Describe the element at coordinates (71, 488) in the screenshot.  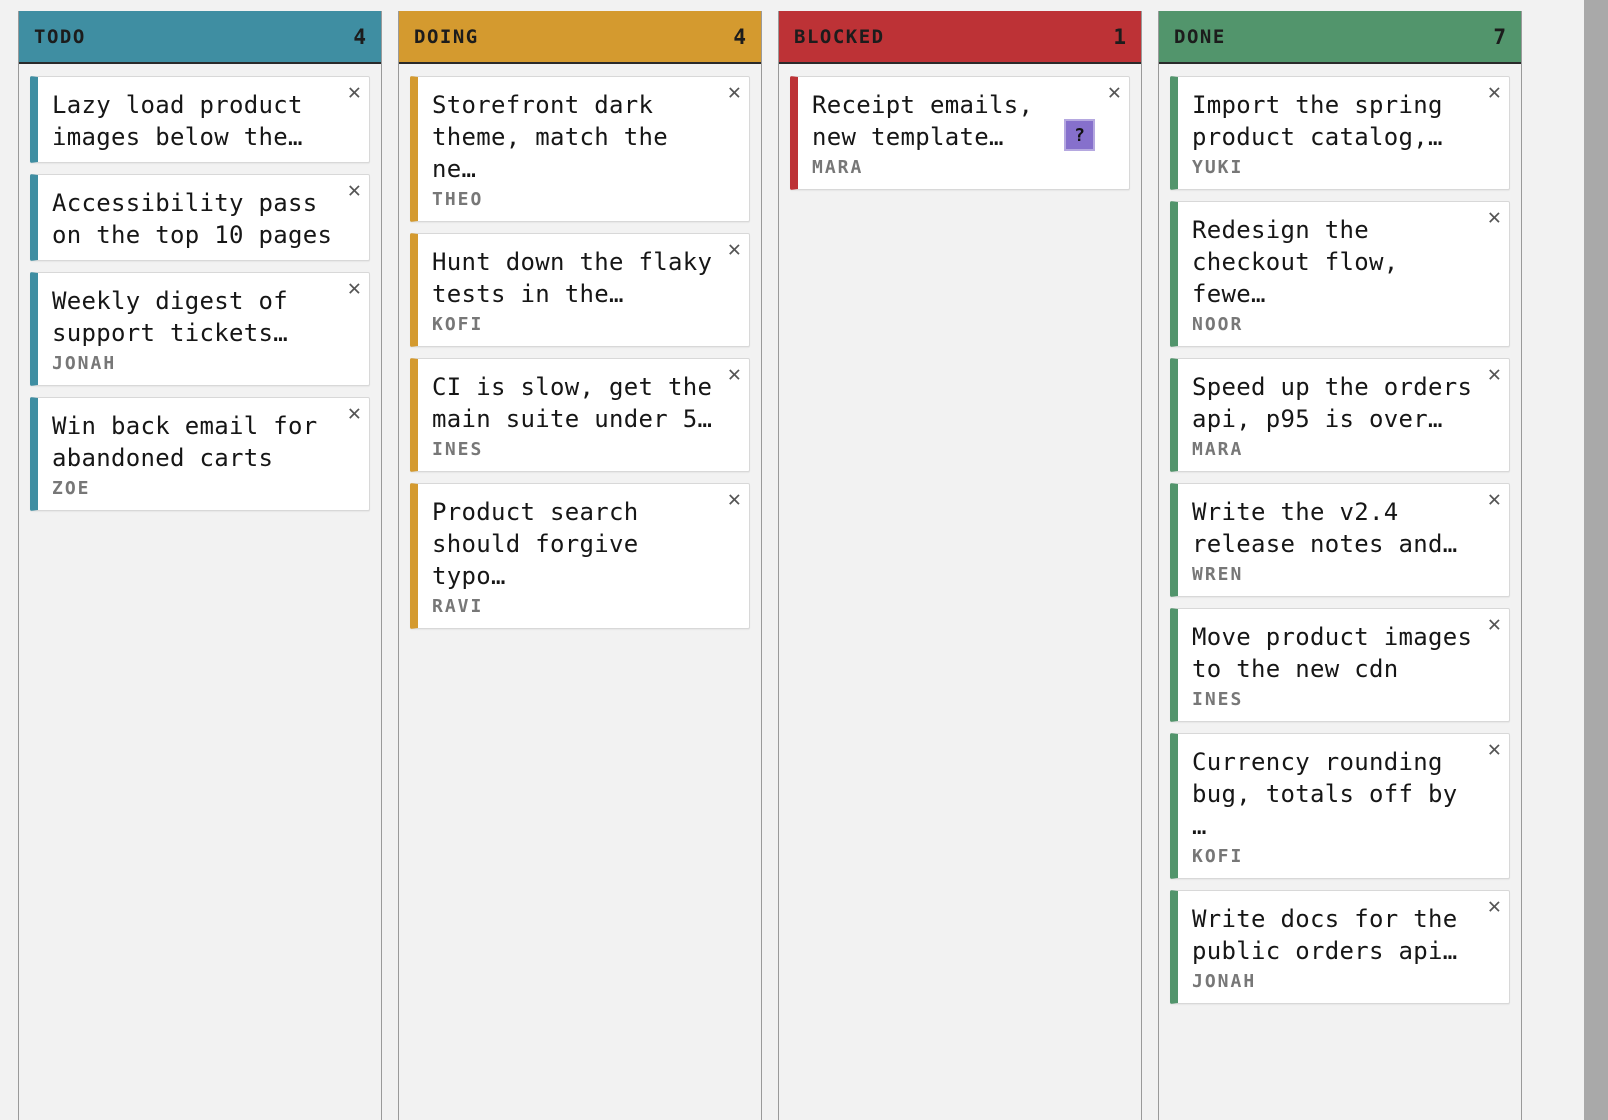
I see `card-owner: ZOE` at that location.